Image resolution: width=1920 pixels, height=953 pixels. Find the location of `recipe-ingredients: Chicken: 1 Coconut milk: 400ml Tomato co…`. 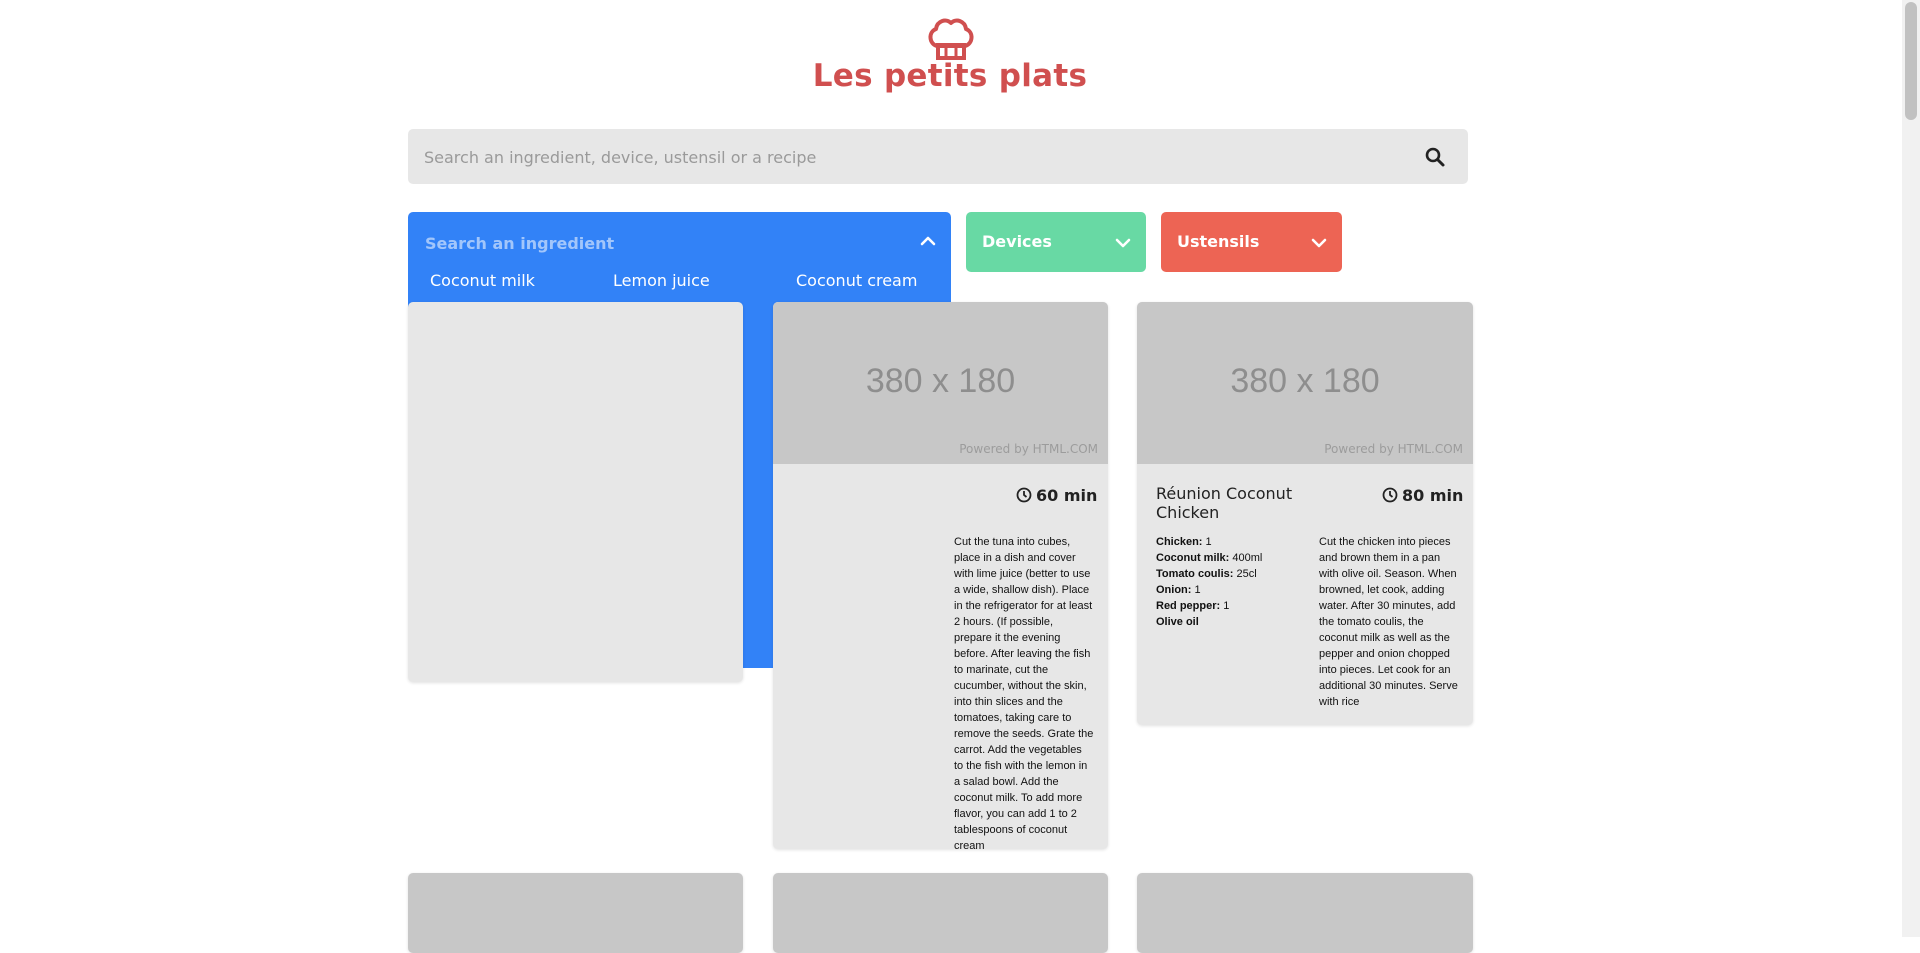

recipe-ingredients: Chicken: 1 Coconut milk: 400ml Tomato co… is located at coordinates (1231, 582).